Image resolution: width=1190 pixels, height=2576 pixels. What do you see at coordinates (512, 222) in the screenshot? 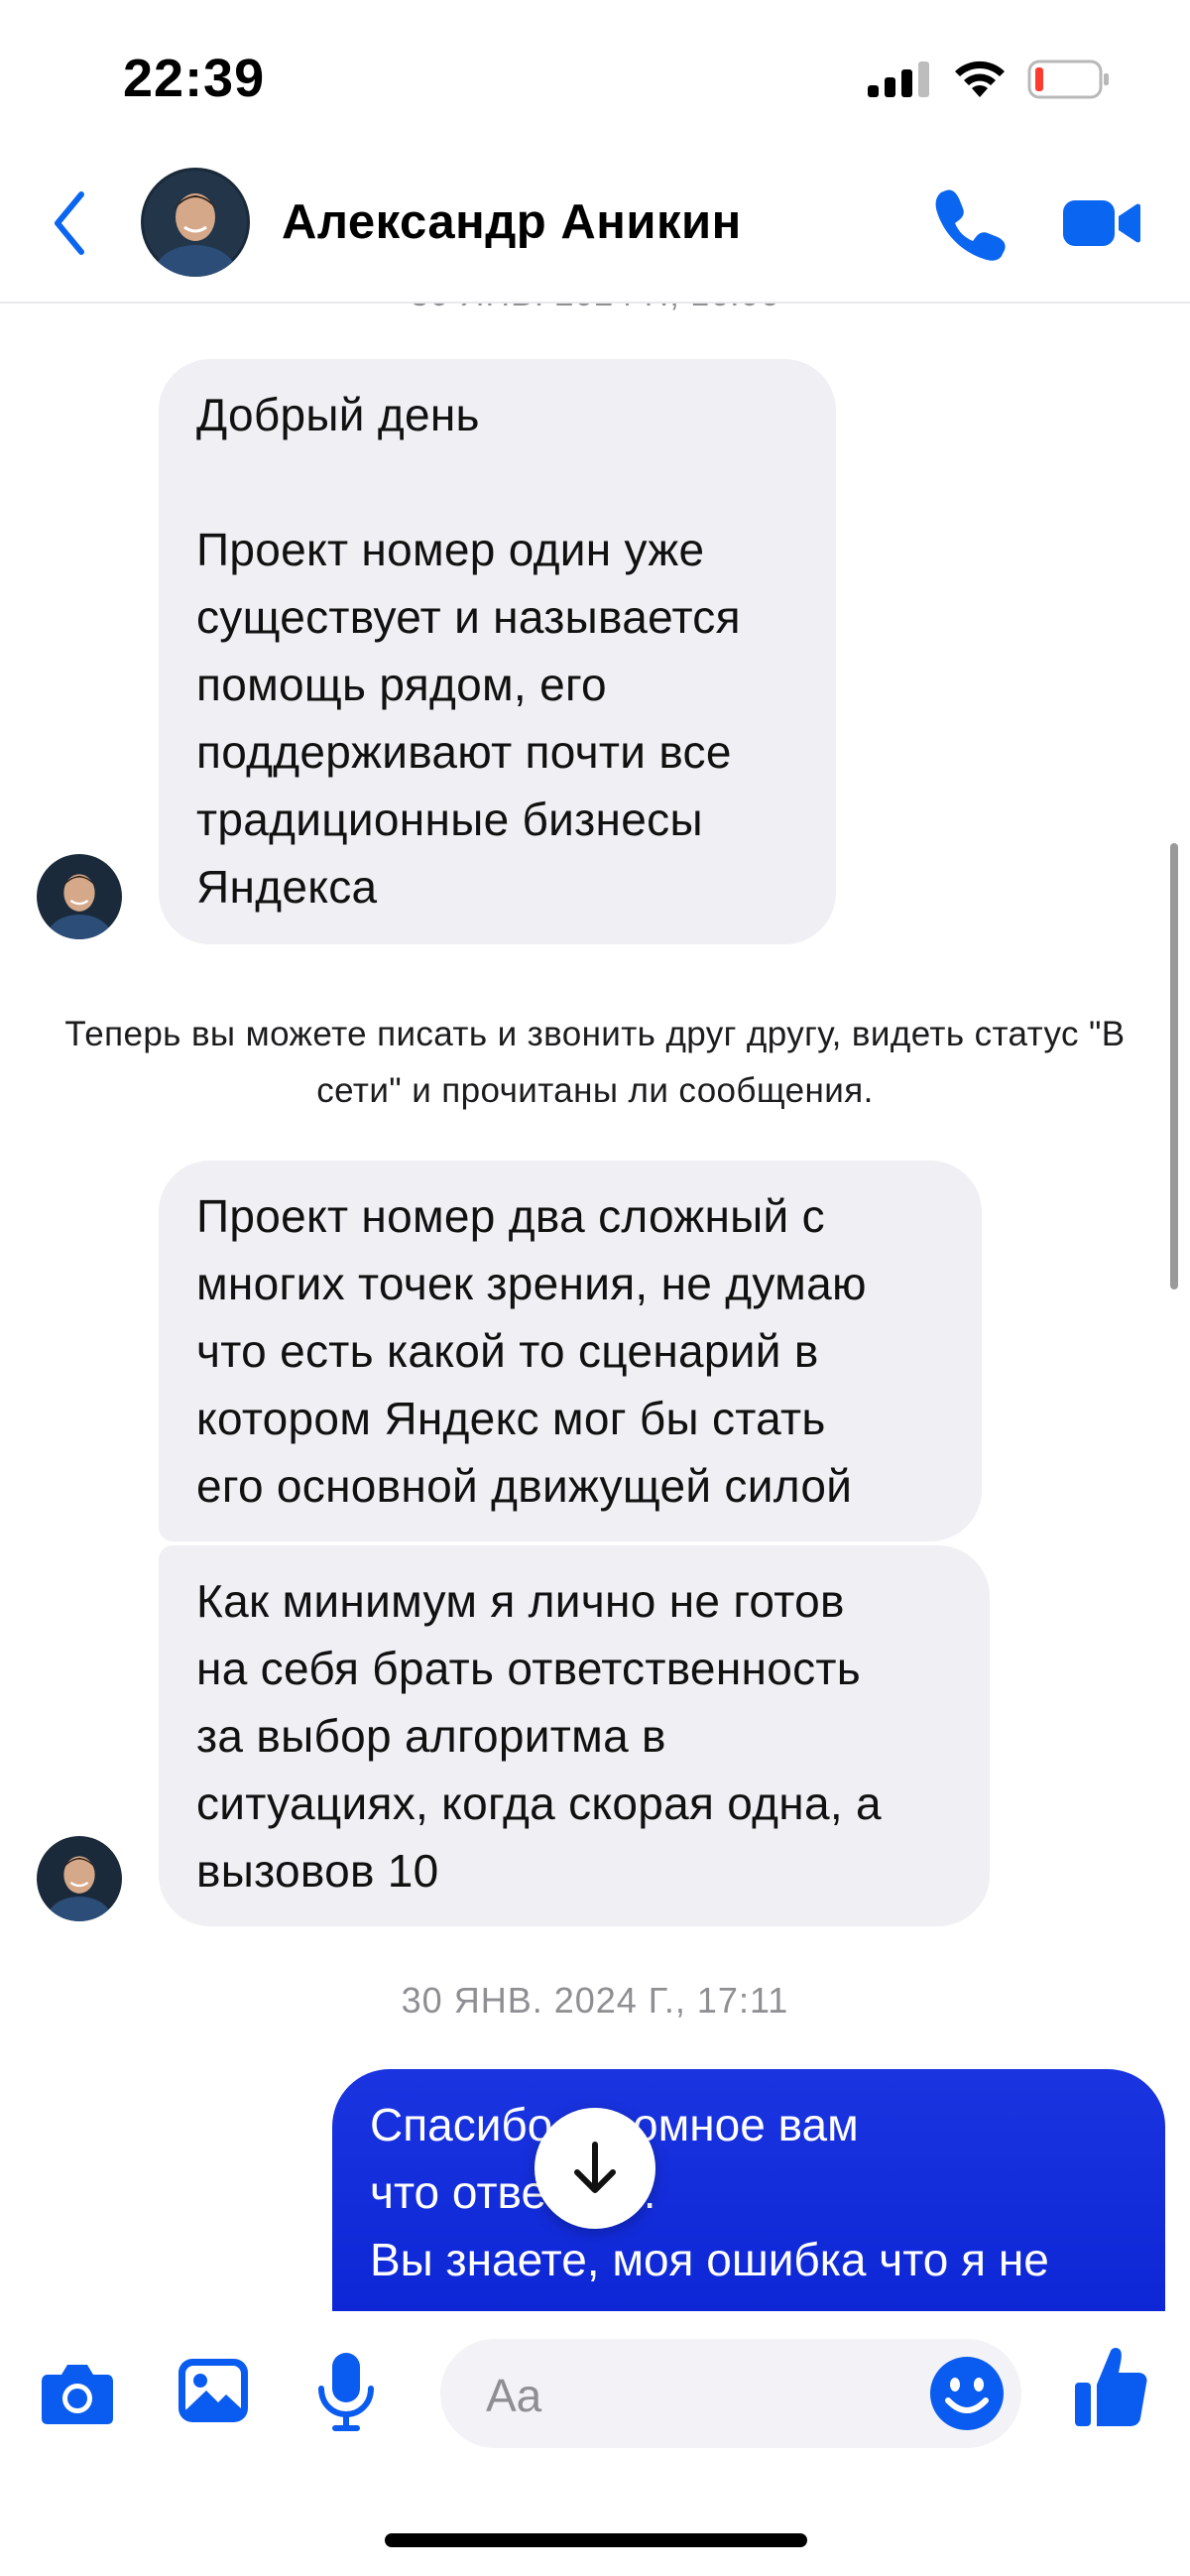
I see `contact-name: Александр Аникин` at bounding box center [512, 222].